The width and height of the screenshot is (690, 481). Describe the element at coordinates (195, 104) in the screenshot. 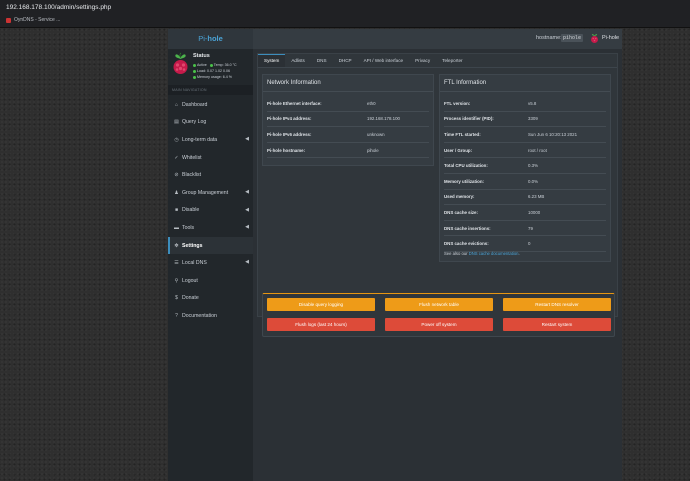

I see `sidebar-item-label: Dashboard` at that location.